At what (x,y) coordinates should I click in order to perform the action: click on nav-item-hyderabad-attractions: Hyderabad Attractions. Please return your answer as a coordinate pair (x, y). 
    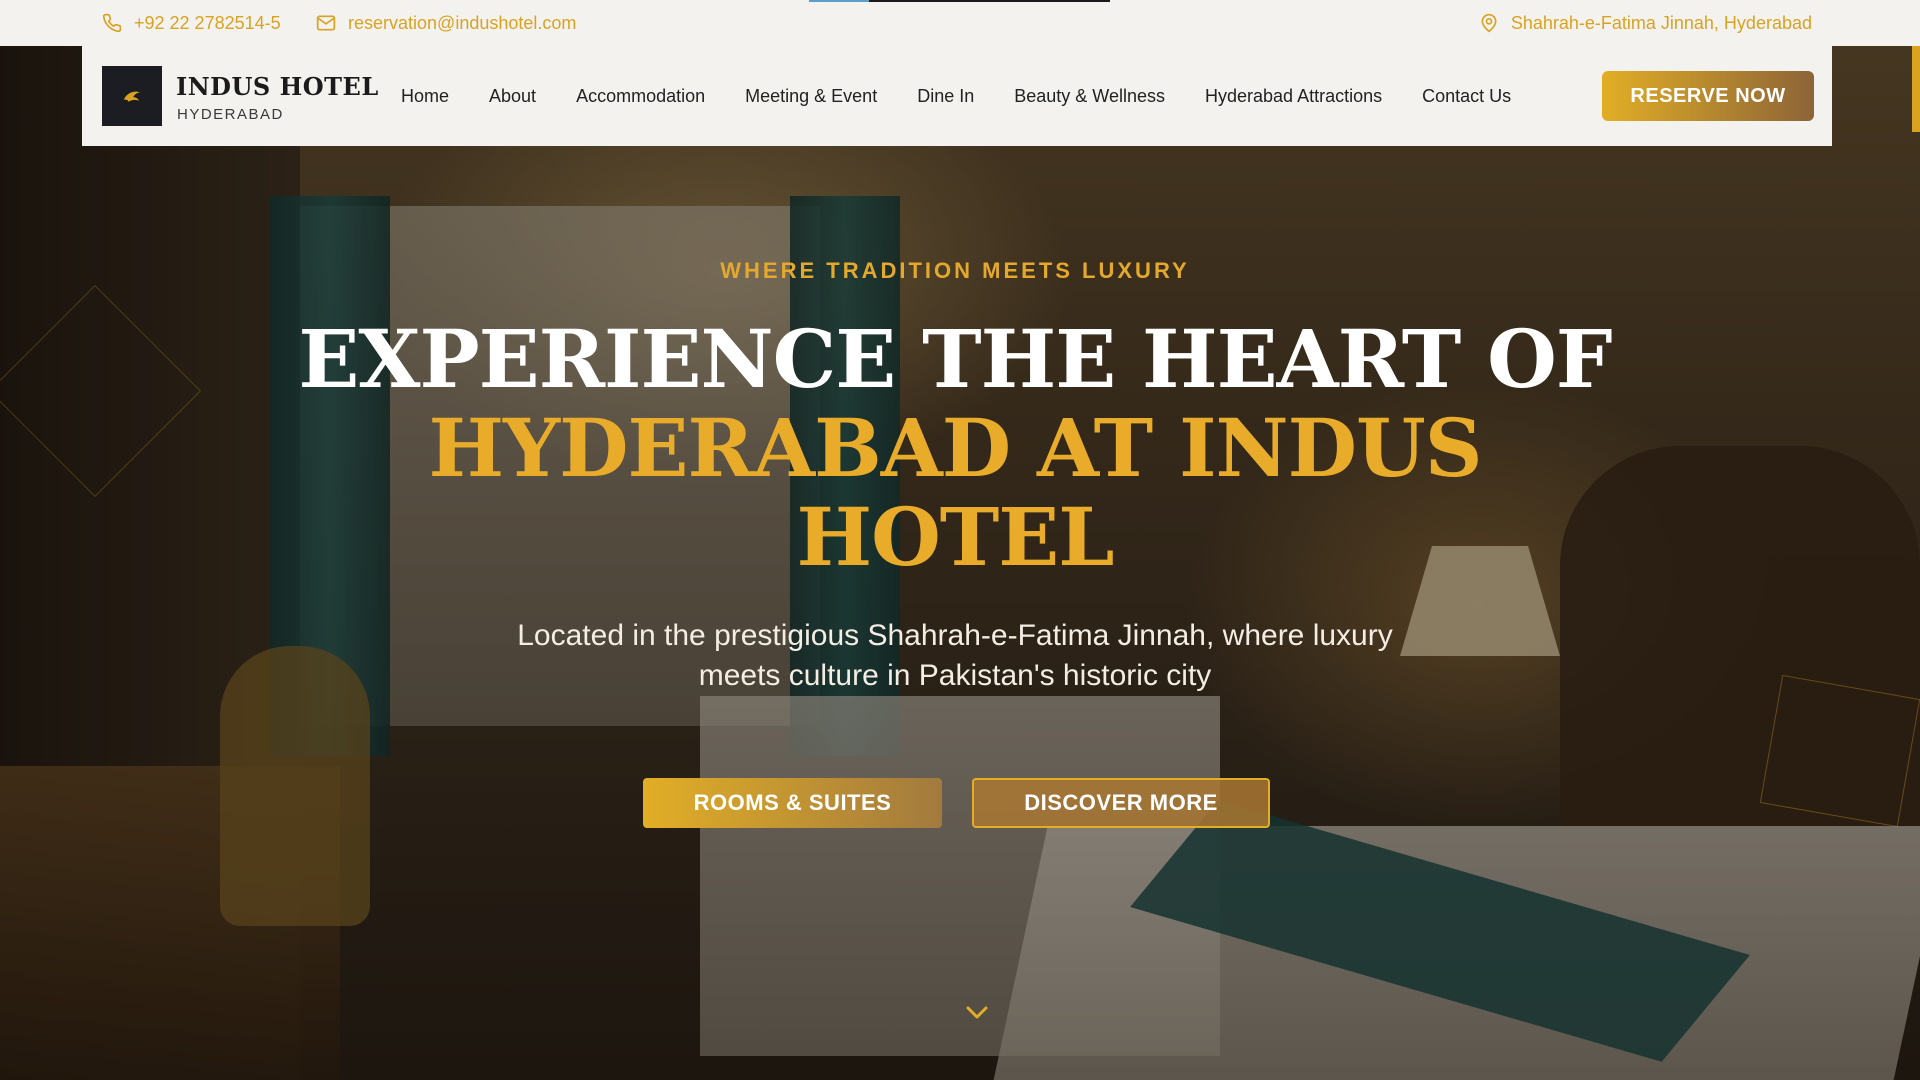
    Looking at the image, I should click on (1293, 96).